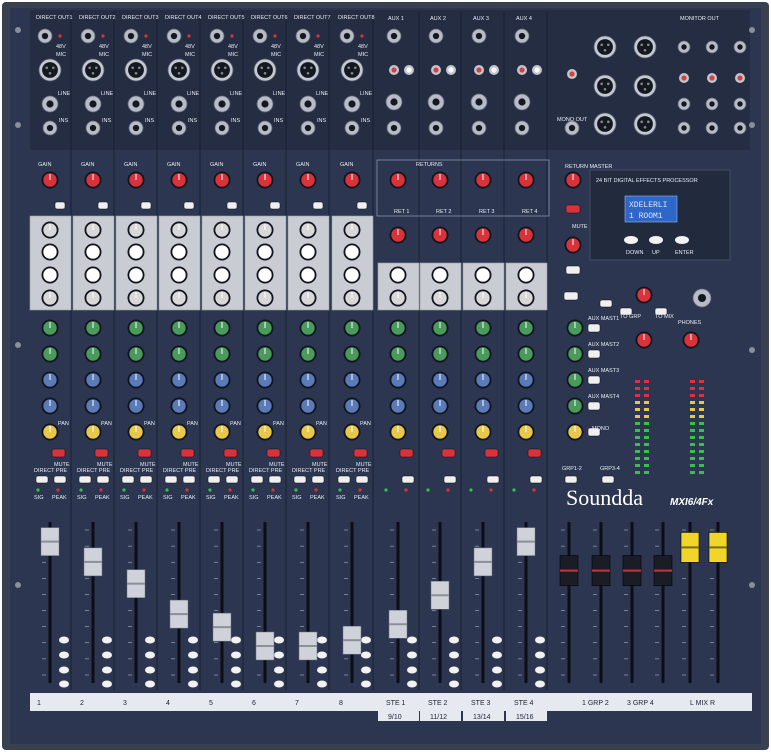  What do you see at coordinates (569, 570) in the screenshot?
I see `group-fader` at bounding box center [569, 570].